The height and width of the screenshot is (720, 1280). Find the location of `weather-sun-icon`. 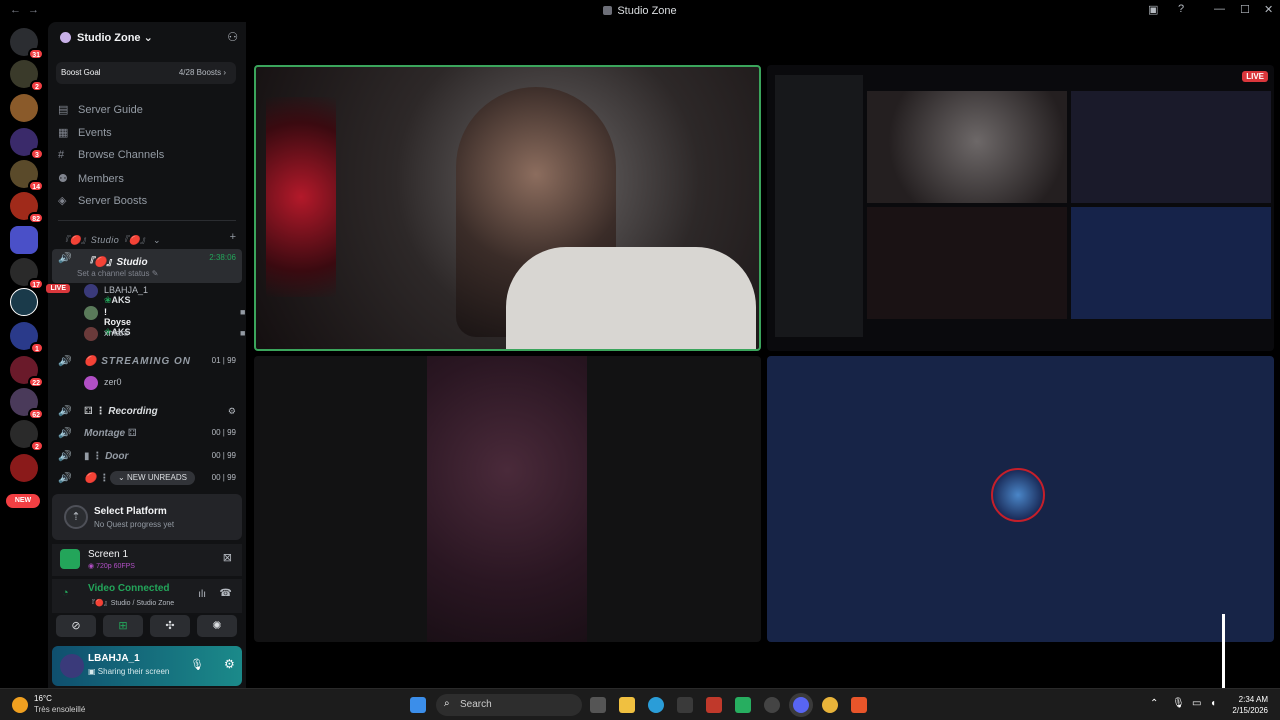

weather-sun-icon is located at coordinates (20, 705).